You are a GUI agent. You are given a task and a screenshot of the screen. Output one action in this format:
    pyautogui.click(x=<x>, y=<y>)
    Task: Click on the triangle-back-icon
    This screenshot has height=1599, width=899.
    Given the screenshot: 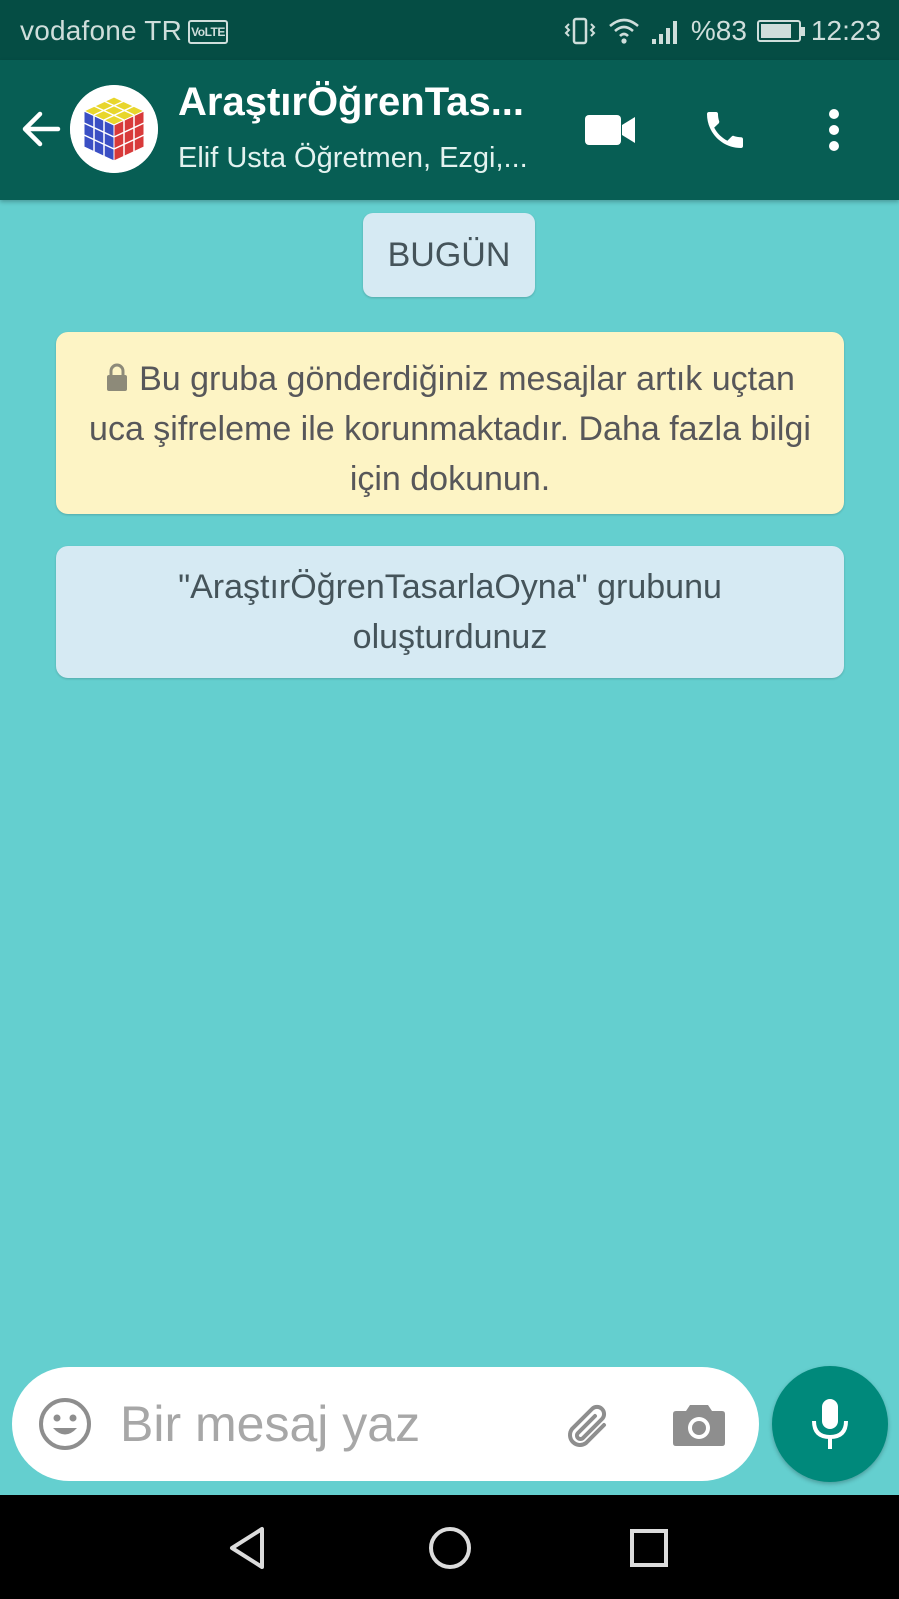 What is the action you would take?
    pyautogui.click(x=247, y=1548)
    